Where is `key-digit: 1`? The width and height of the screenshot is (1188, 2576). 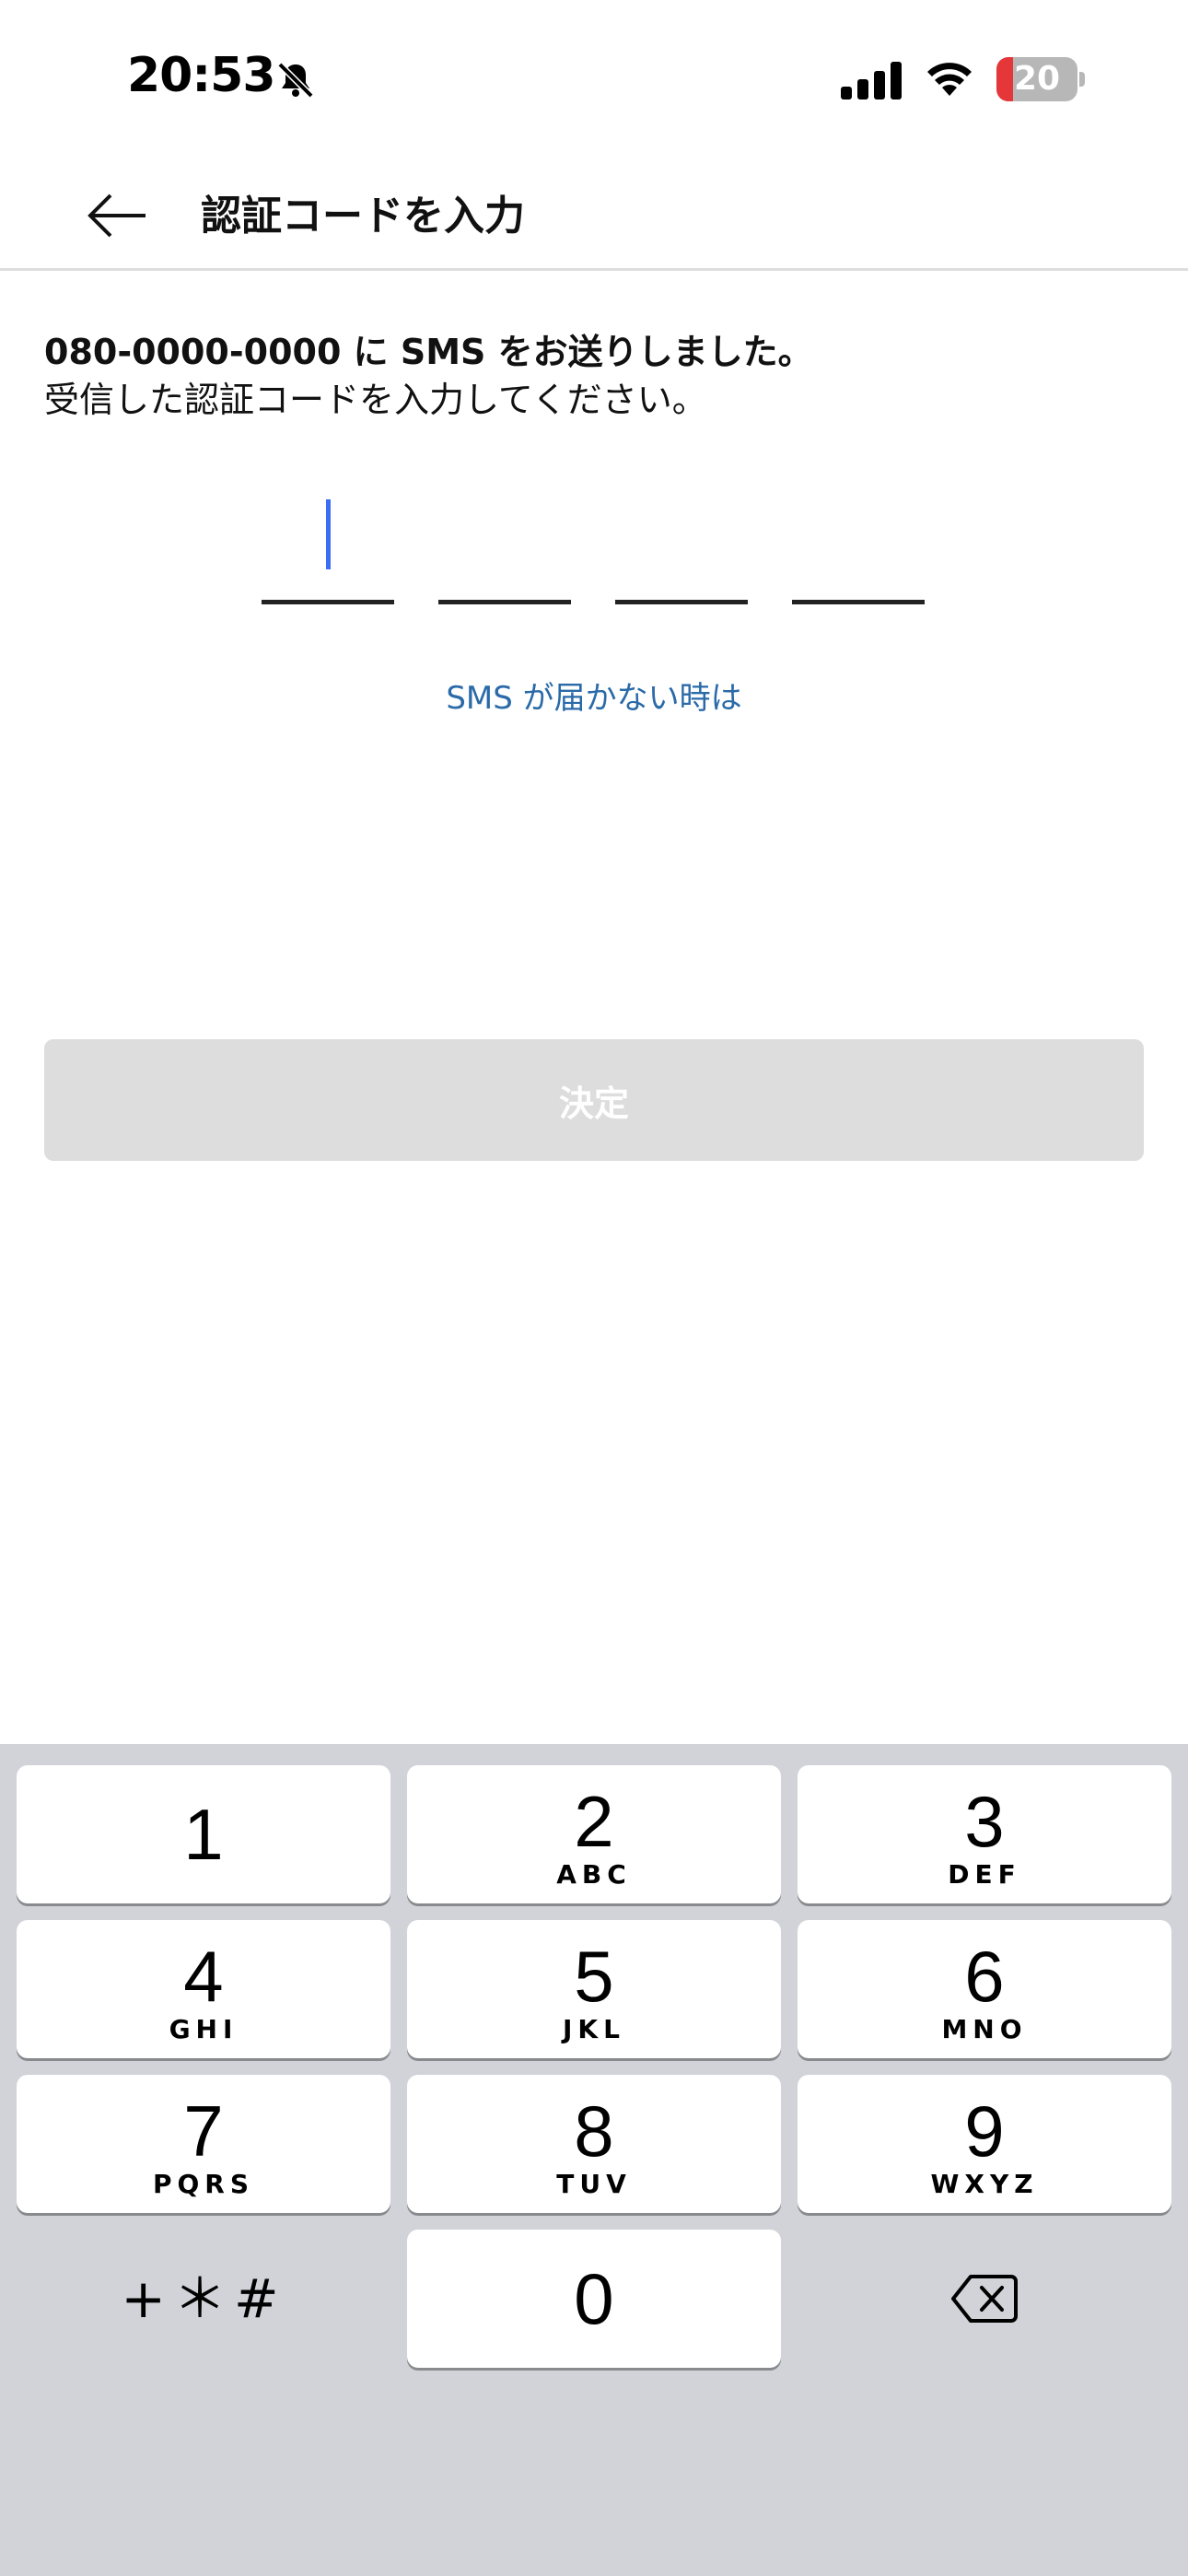
key-digit: 1 is located at coordinates (203, 1834).